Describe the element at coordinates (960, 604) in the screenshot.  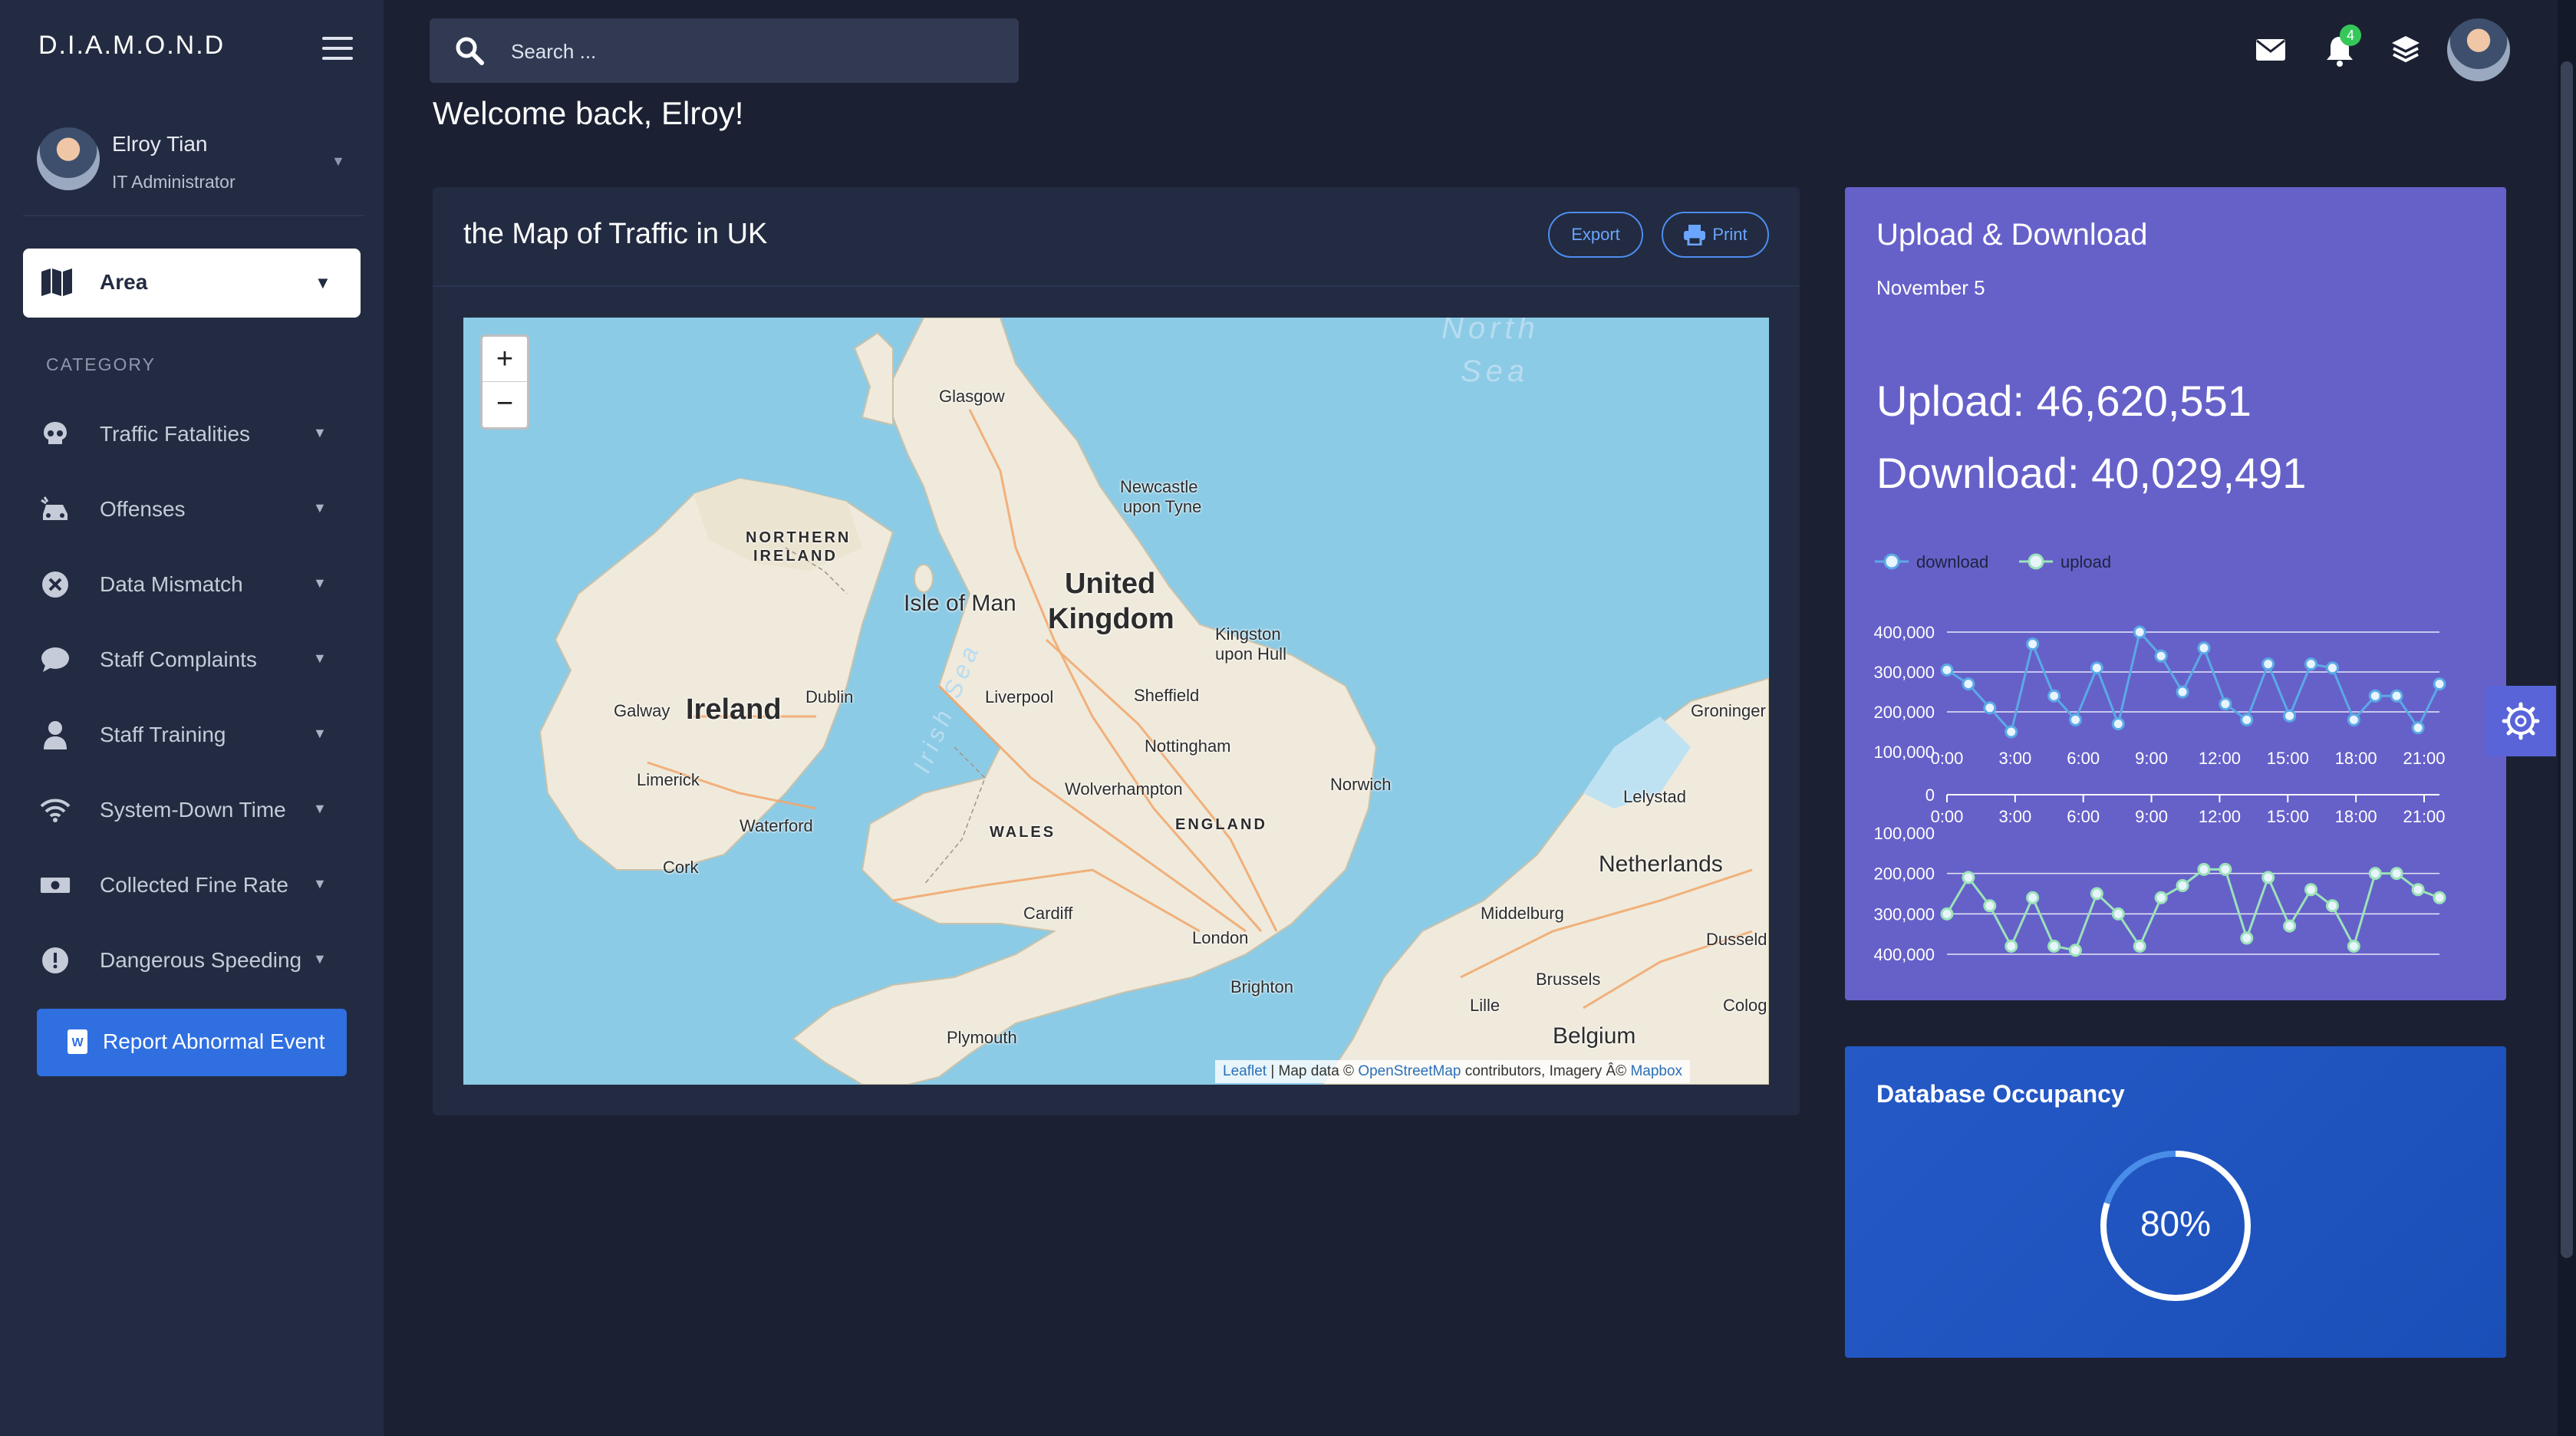
I see `map-label: Isle of Man` at that location.